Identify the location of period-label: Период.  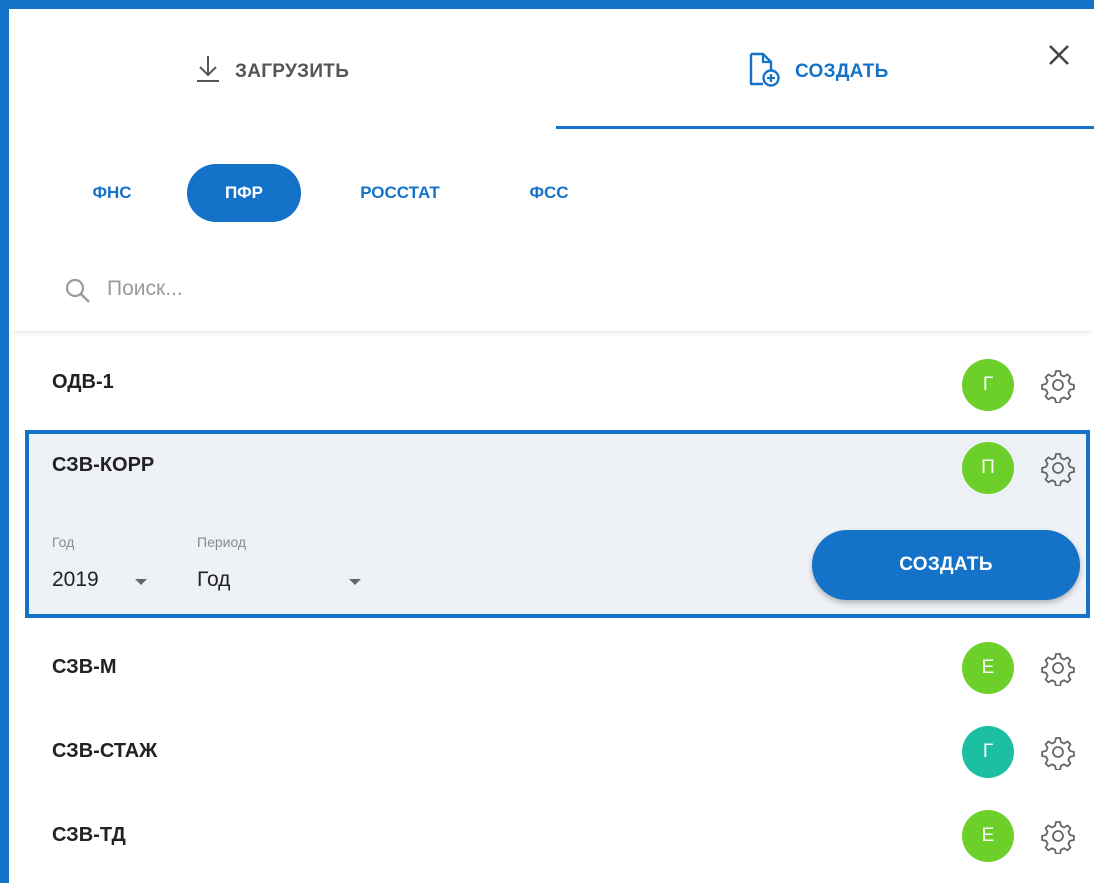
(222, 542).